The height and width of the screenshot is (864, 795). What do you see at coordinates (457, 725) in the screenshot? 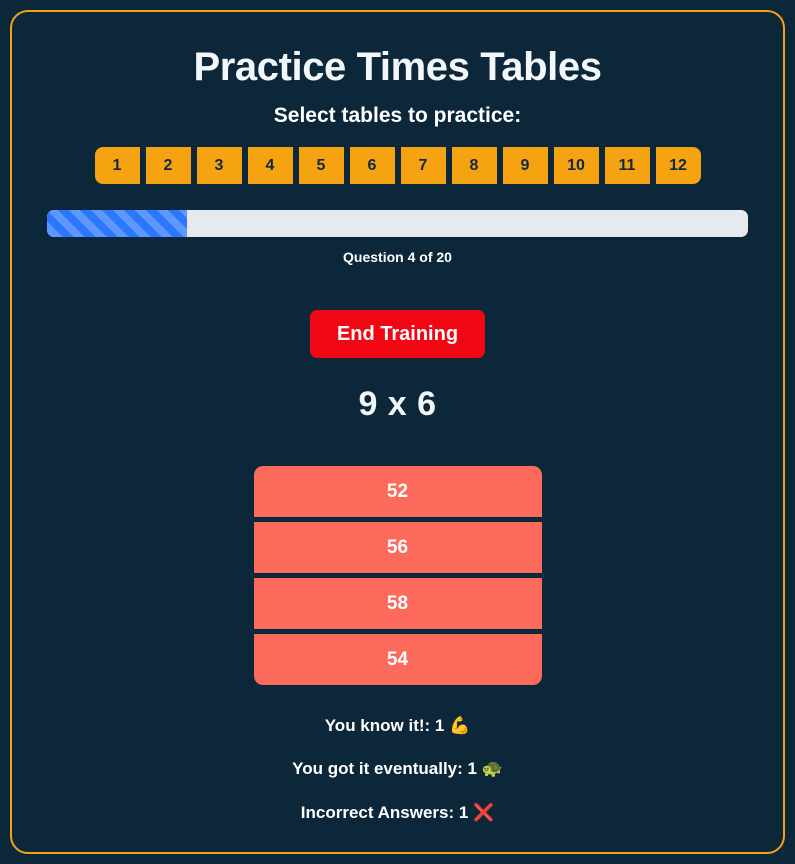
I see `flexed-biceps-icon: 💪` at bounding box center [457, 725].